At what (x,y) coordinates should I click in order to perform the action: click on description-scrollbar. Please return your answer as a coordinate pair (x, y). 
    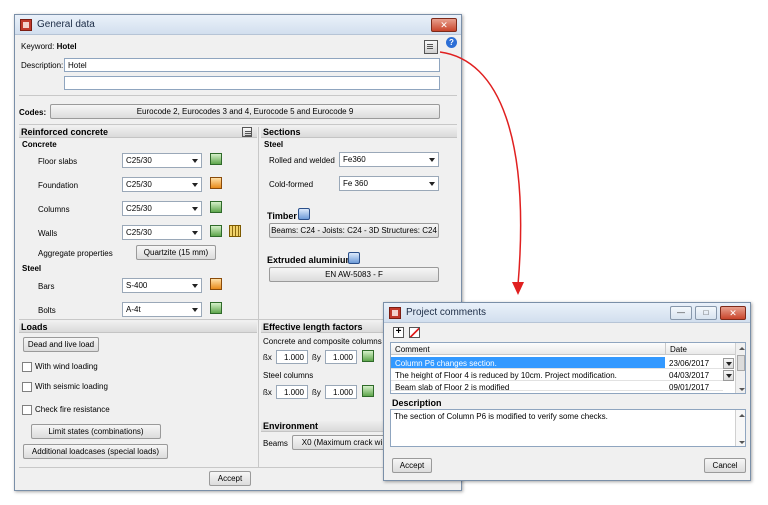
    Looking at the image, I should click on (740, 428).